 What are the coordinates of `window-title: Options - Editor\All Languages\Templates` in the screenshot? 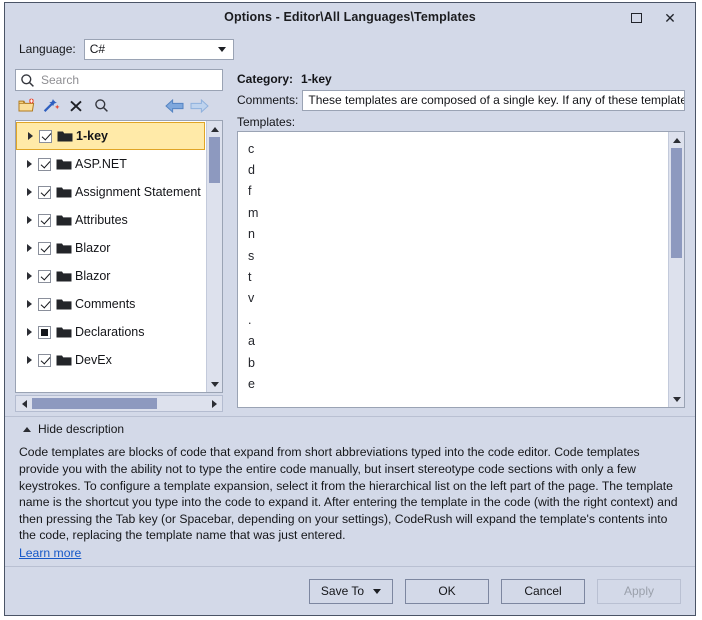 It's located at (350, 17).